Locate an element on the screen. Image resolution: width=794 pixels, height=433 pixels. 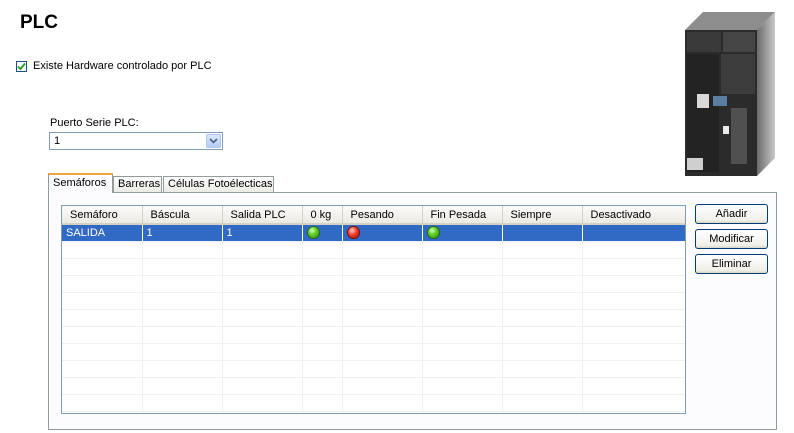
cell-semaforo: SALIDA is located at coordinates (102, 233).